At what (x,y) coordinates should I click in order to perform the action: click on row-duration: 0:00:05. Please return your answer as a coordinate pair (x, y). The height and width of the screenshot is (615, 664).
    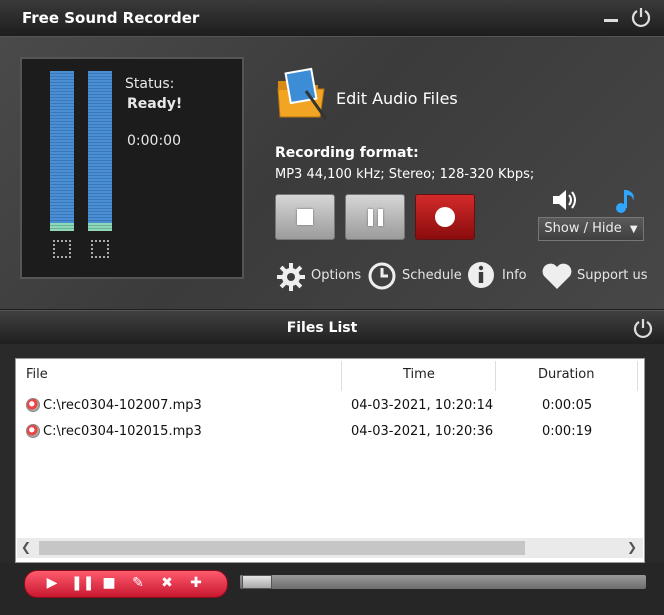
    Looking at the image, I should click on (567, 405).